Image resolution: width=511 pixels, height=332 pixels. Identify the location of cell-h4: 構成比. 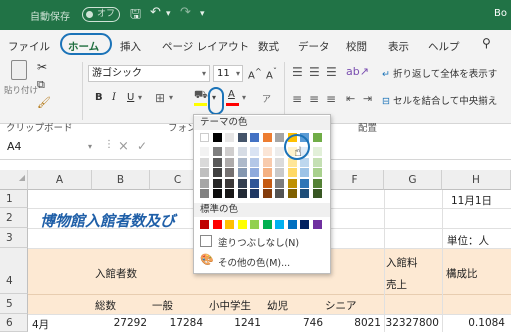
(462, 273).